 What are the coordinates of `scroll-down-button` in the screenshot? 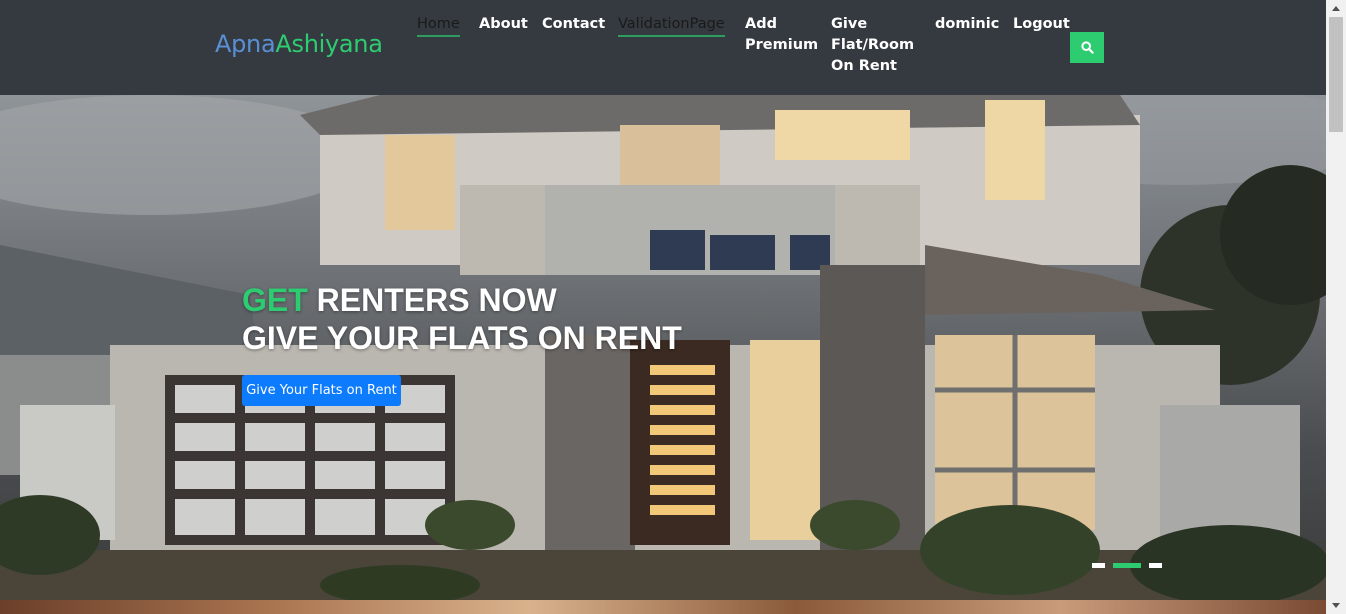 It's located at (1336, 605).